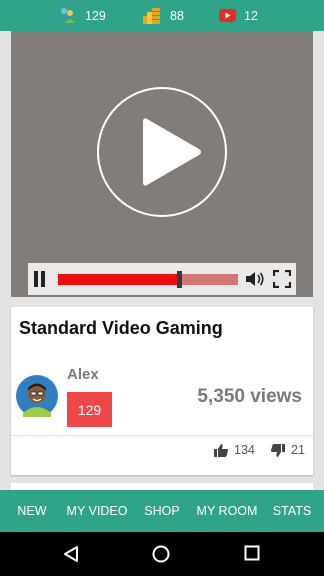  What do you see at coordinates (95, 15) in the screenshot?
I see `followers-count: 129` at bounding box center [95, 15].